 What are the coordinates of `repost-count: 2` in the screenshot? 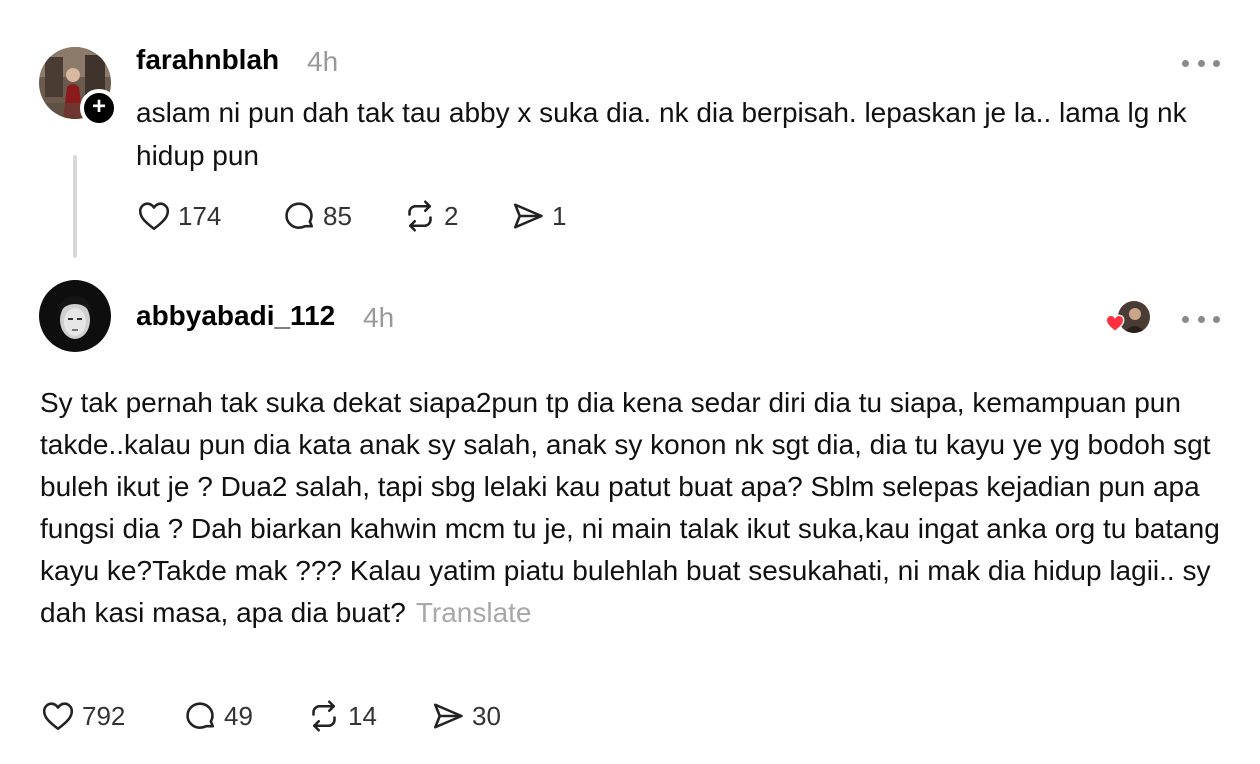 It's located at (451, 215).